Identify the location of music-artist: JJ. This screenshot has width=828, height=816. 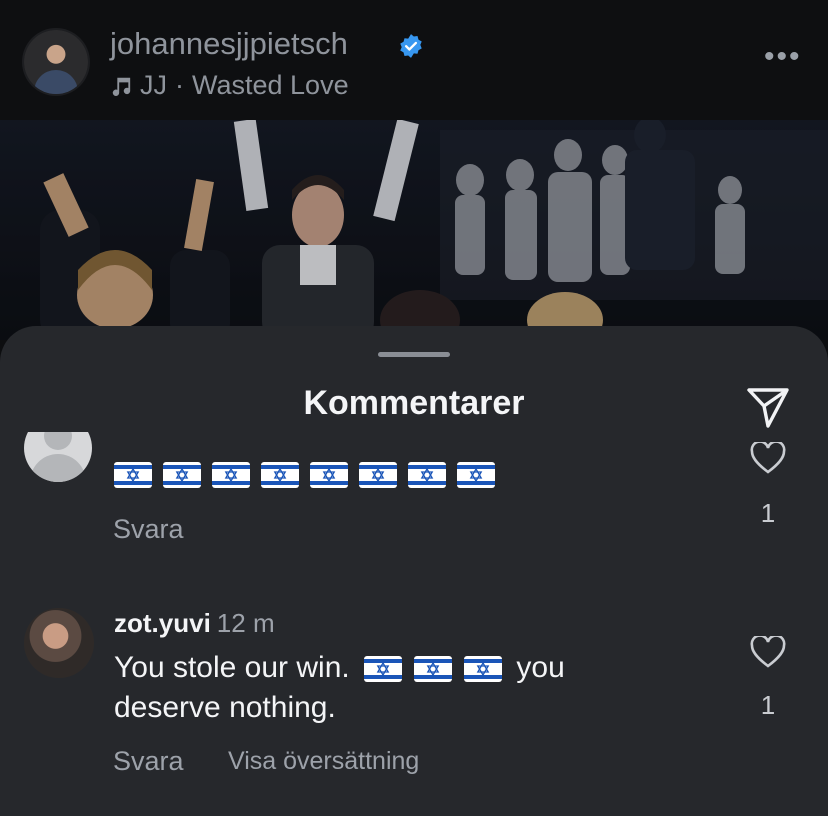
(153, 85).